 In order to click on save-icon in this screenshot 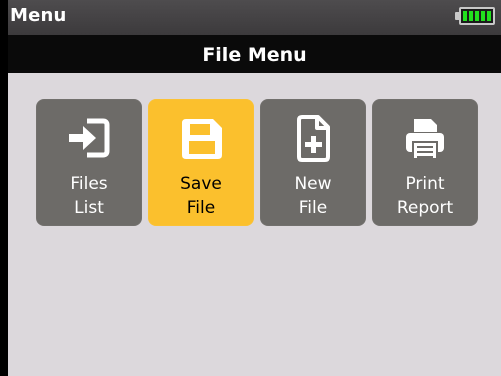, I will do `click(202, 139)`.